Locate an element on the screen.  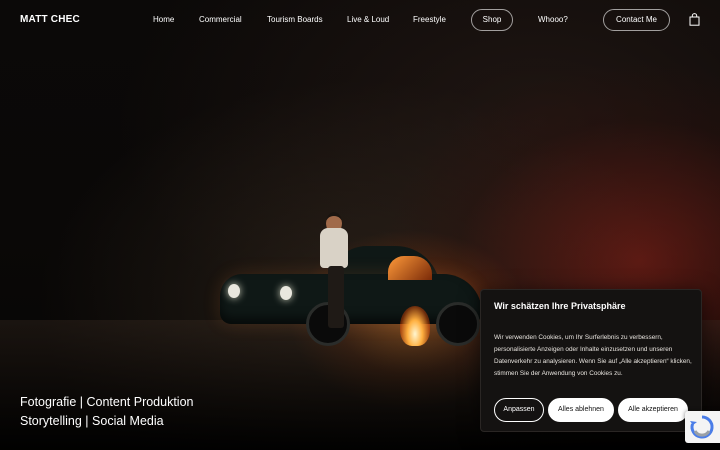
hero-car-image is located at coordinates (351, 279).